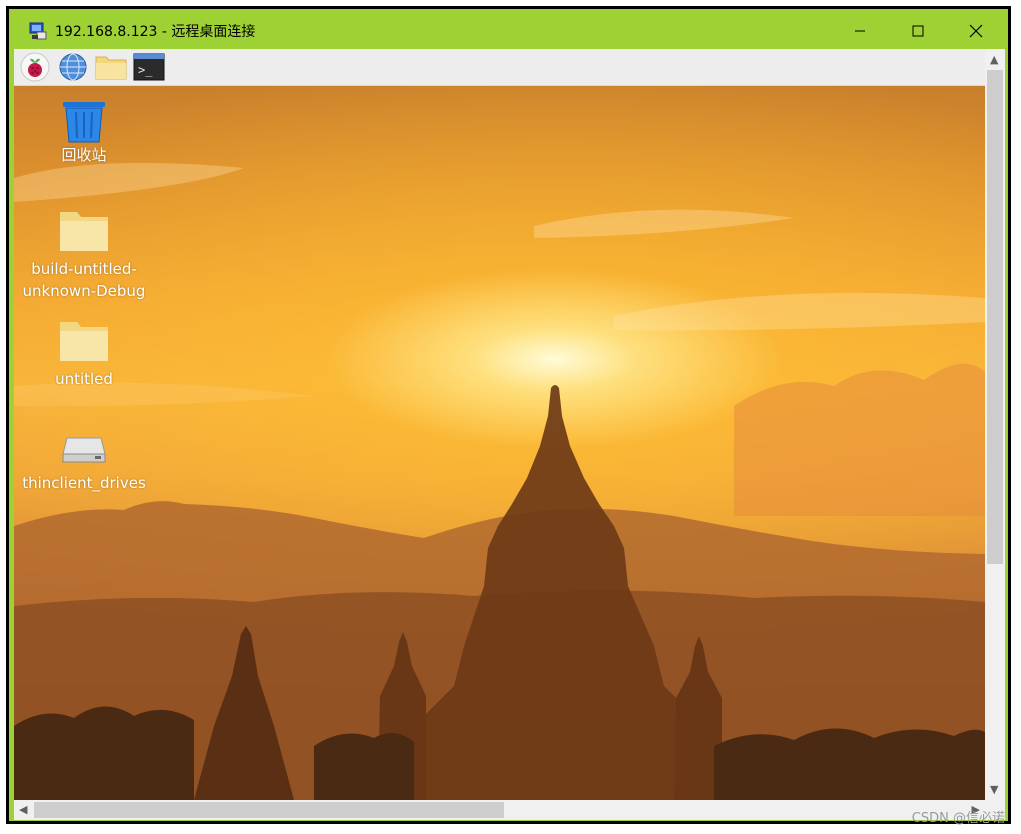 This screenshot has height=834, width=1021. Describe the element at coordinates (499, 67) in the screenshot. I see `taskbar-panel: >_` at that location.